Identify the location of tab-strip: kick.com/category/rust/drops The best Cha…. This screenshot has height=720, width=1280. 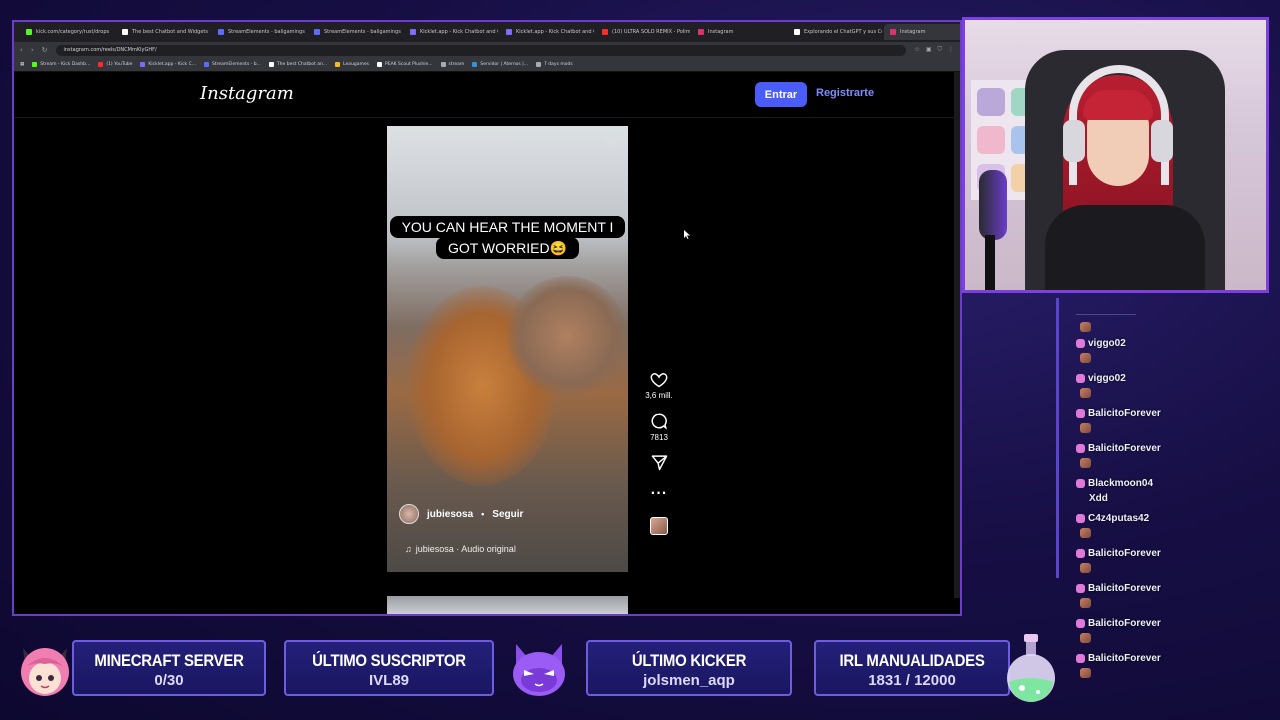
(487, 32).